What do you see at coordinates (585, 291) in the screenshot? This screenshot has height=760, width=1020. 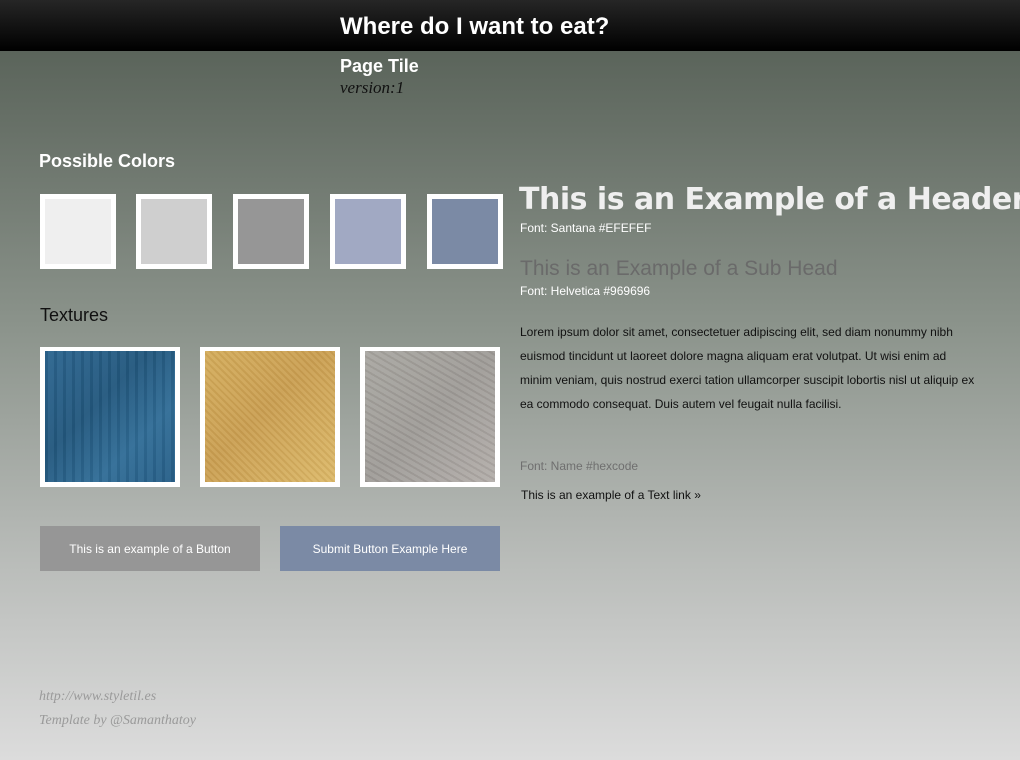 I see `subhead-font-note: Font: Helvetica #969696` at bounding box center [585, 291].